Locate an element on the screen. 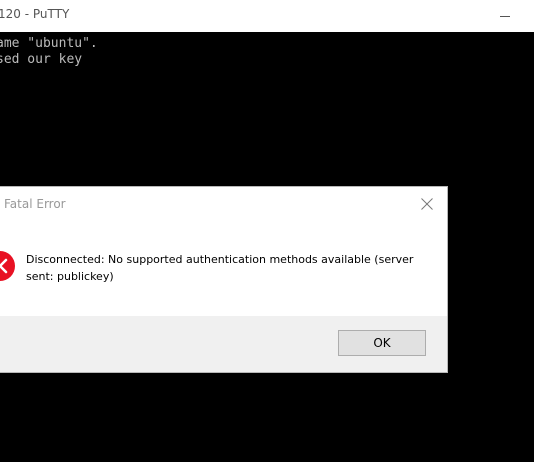 The height and width of the screenshot is (462, 534). window-title: 120 - PuTTY is located at coordinates (35, 14).